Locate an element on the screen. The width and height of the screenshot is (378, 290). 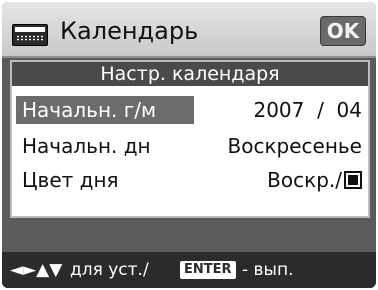
color-swatch-icon is located at coordinates (353, 179).